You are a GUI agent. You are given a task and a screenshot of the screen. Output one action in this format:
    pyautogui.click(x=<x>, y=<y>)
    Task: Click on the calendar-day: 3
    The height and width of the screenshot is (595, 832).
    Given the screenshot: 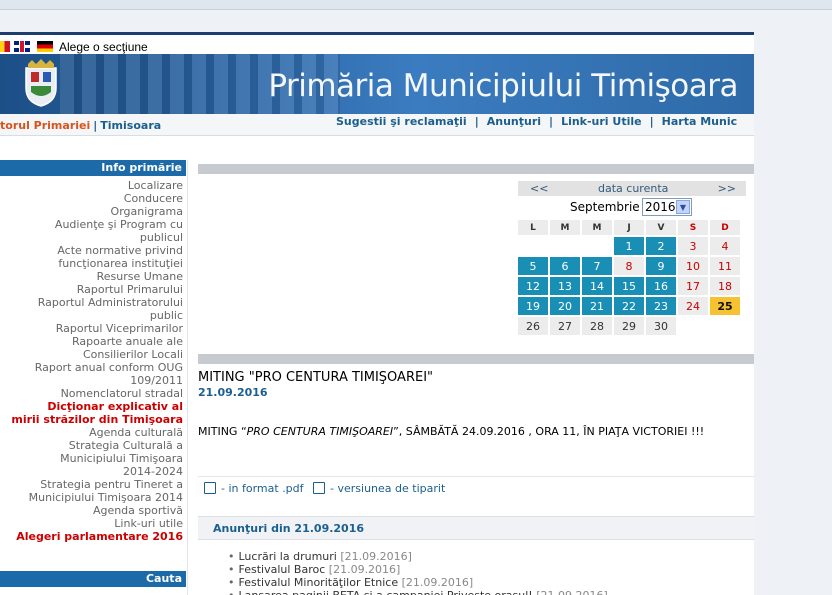 What is the action you would take?
    pyautogui.click(x=693, y=246)
    